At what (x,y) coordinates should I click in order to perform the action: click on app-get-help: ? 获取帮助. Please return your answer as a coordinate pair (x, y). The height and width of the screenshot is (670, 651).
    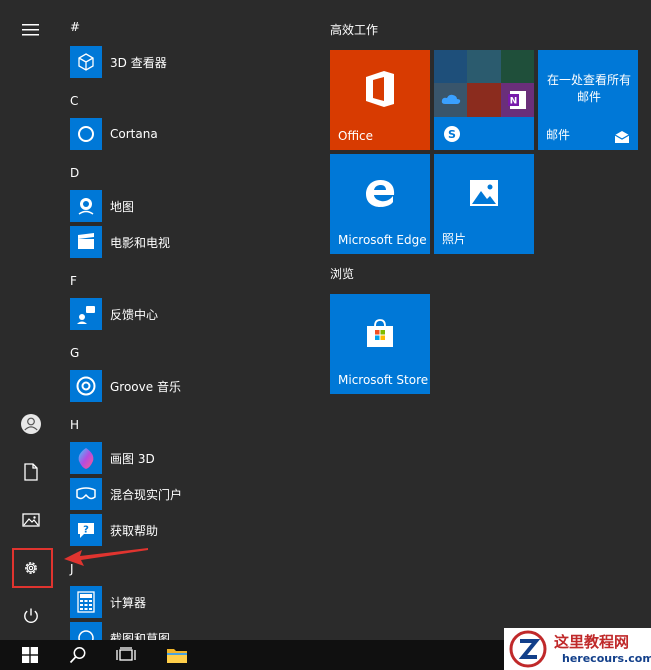
    Looking at the image, I should click on (114, 530).